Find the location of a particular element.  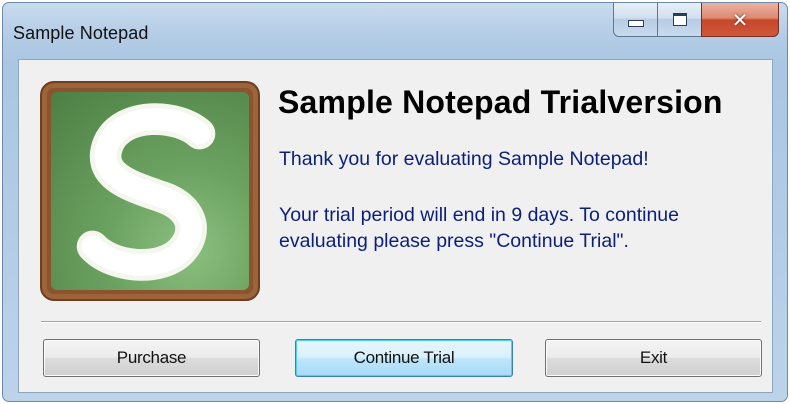

window-title: Sample Notepad is located at coordinates (81, 33).